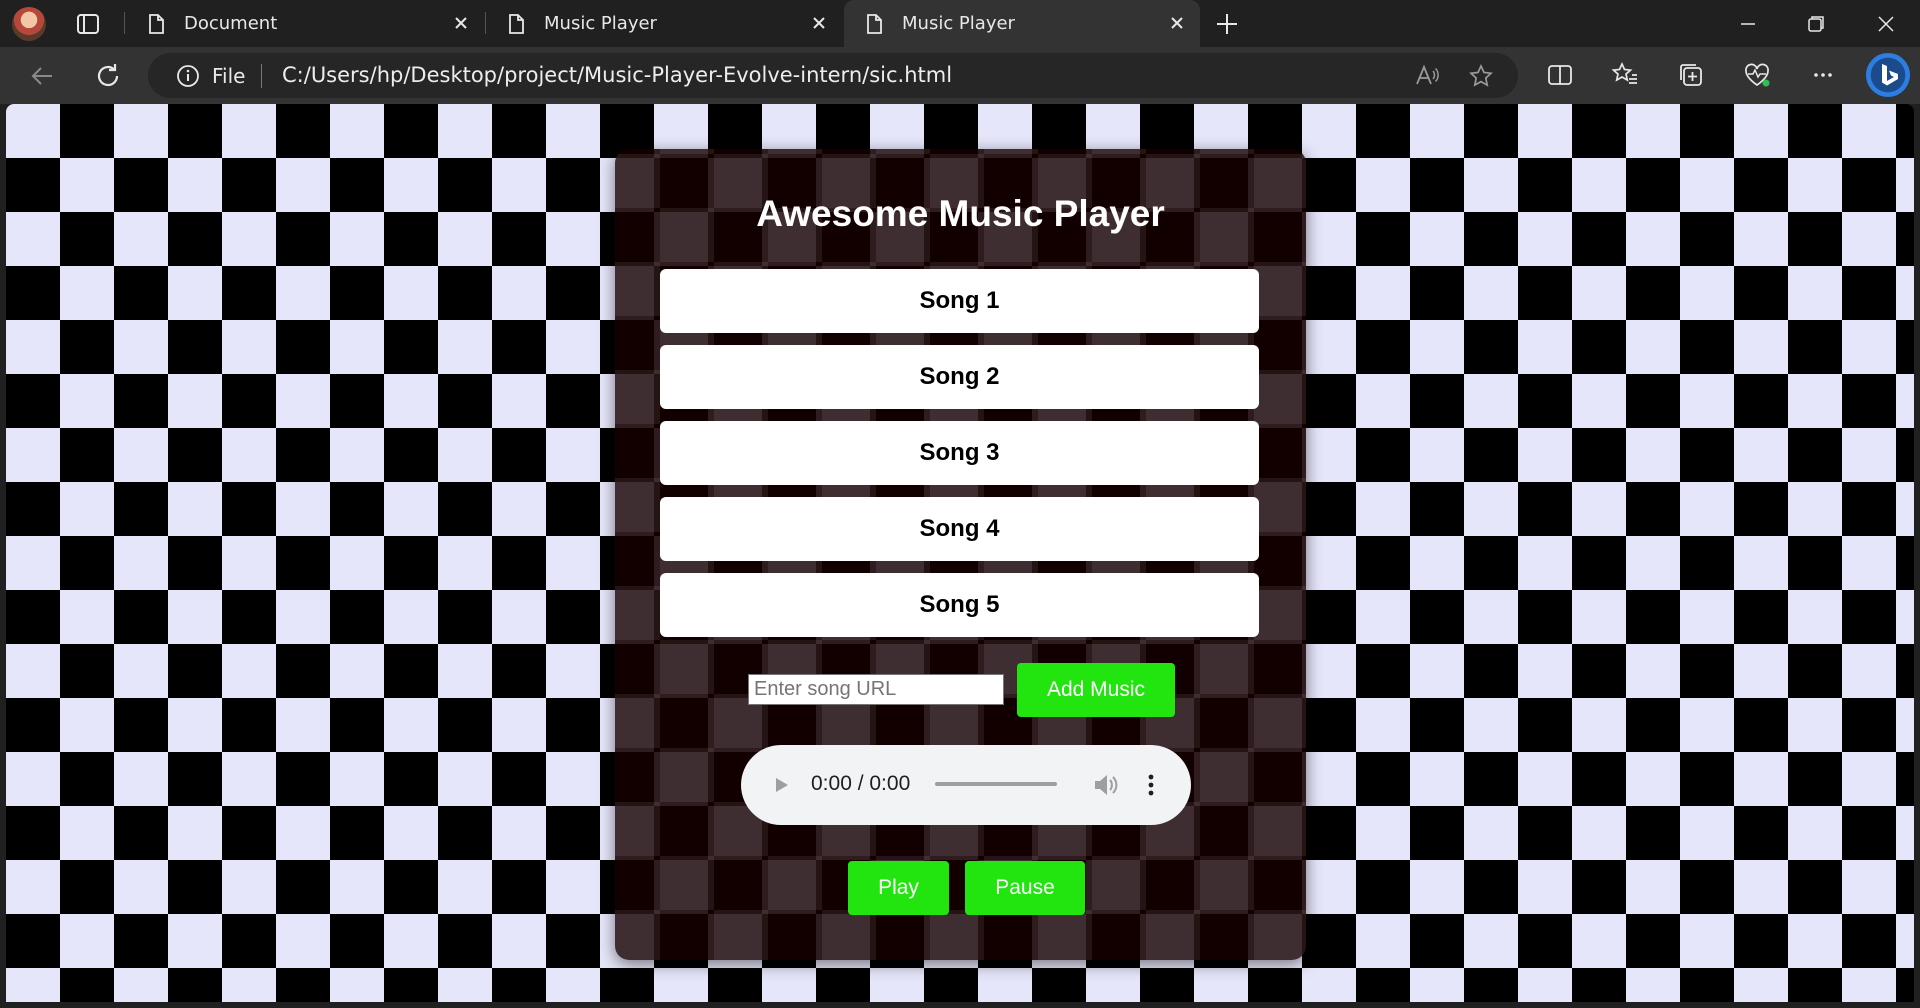  What do you see at coordinates (1691, 75) in the screenshot?
I see `collections-icon` at bounding box center [1691, 75].